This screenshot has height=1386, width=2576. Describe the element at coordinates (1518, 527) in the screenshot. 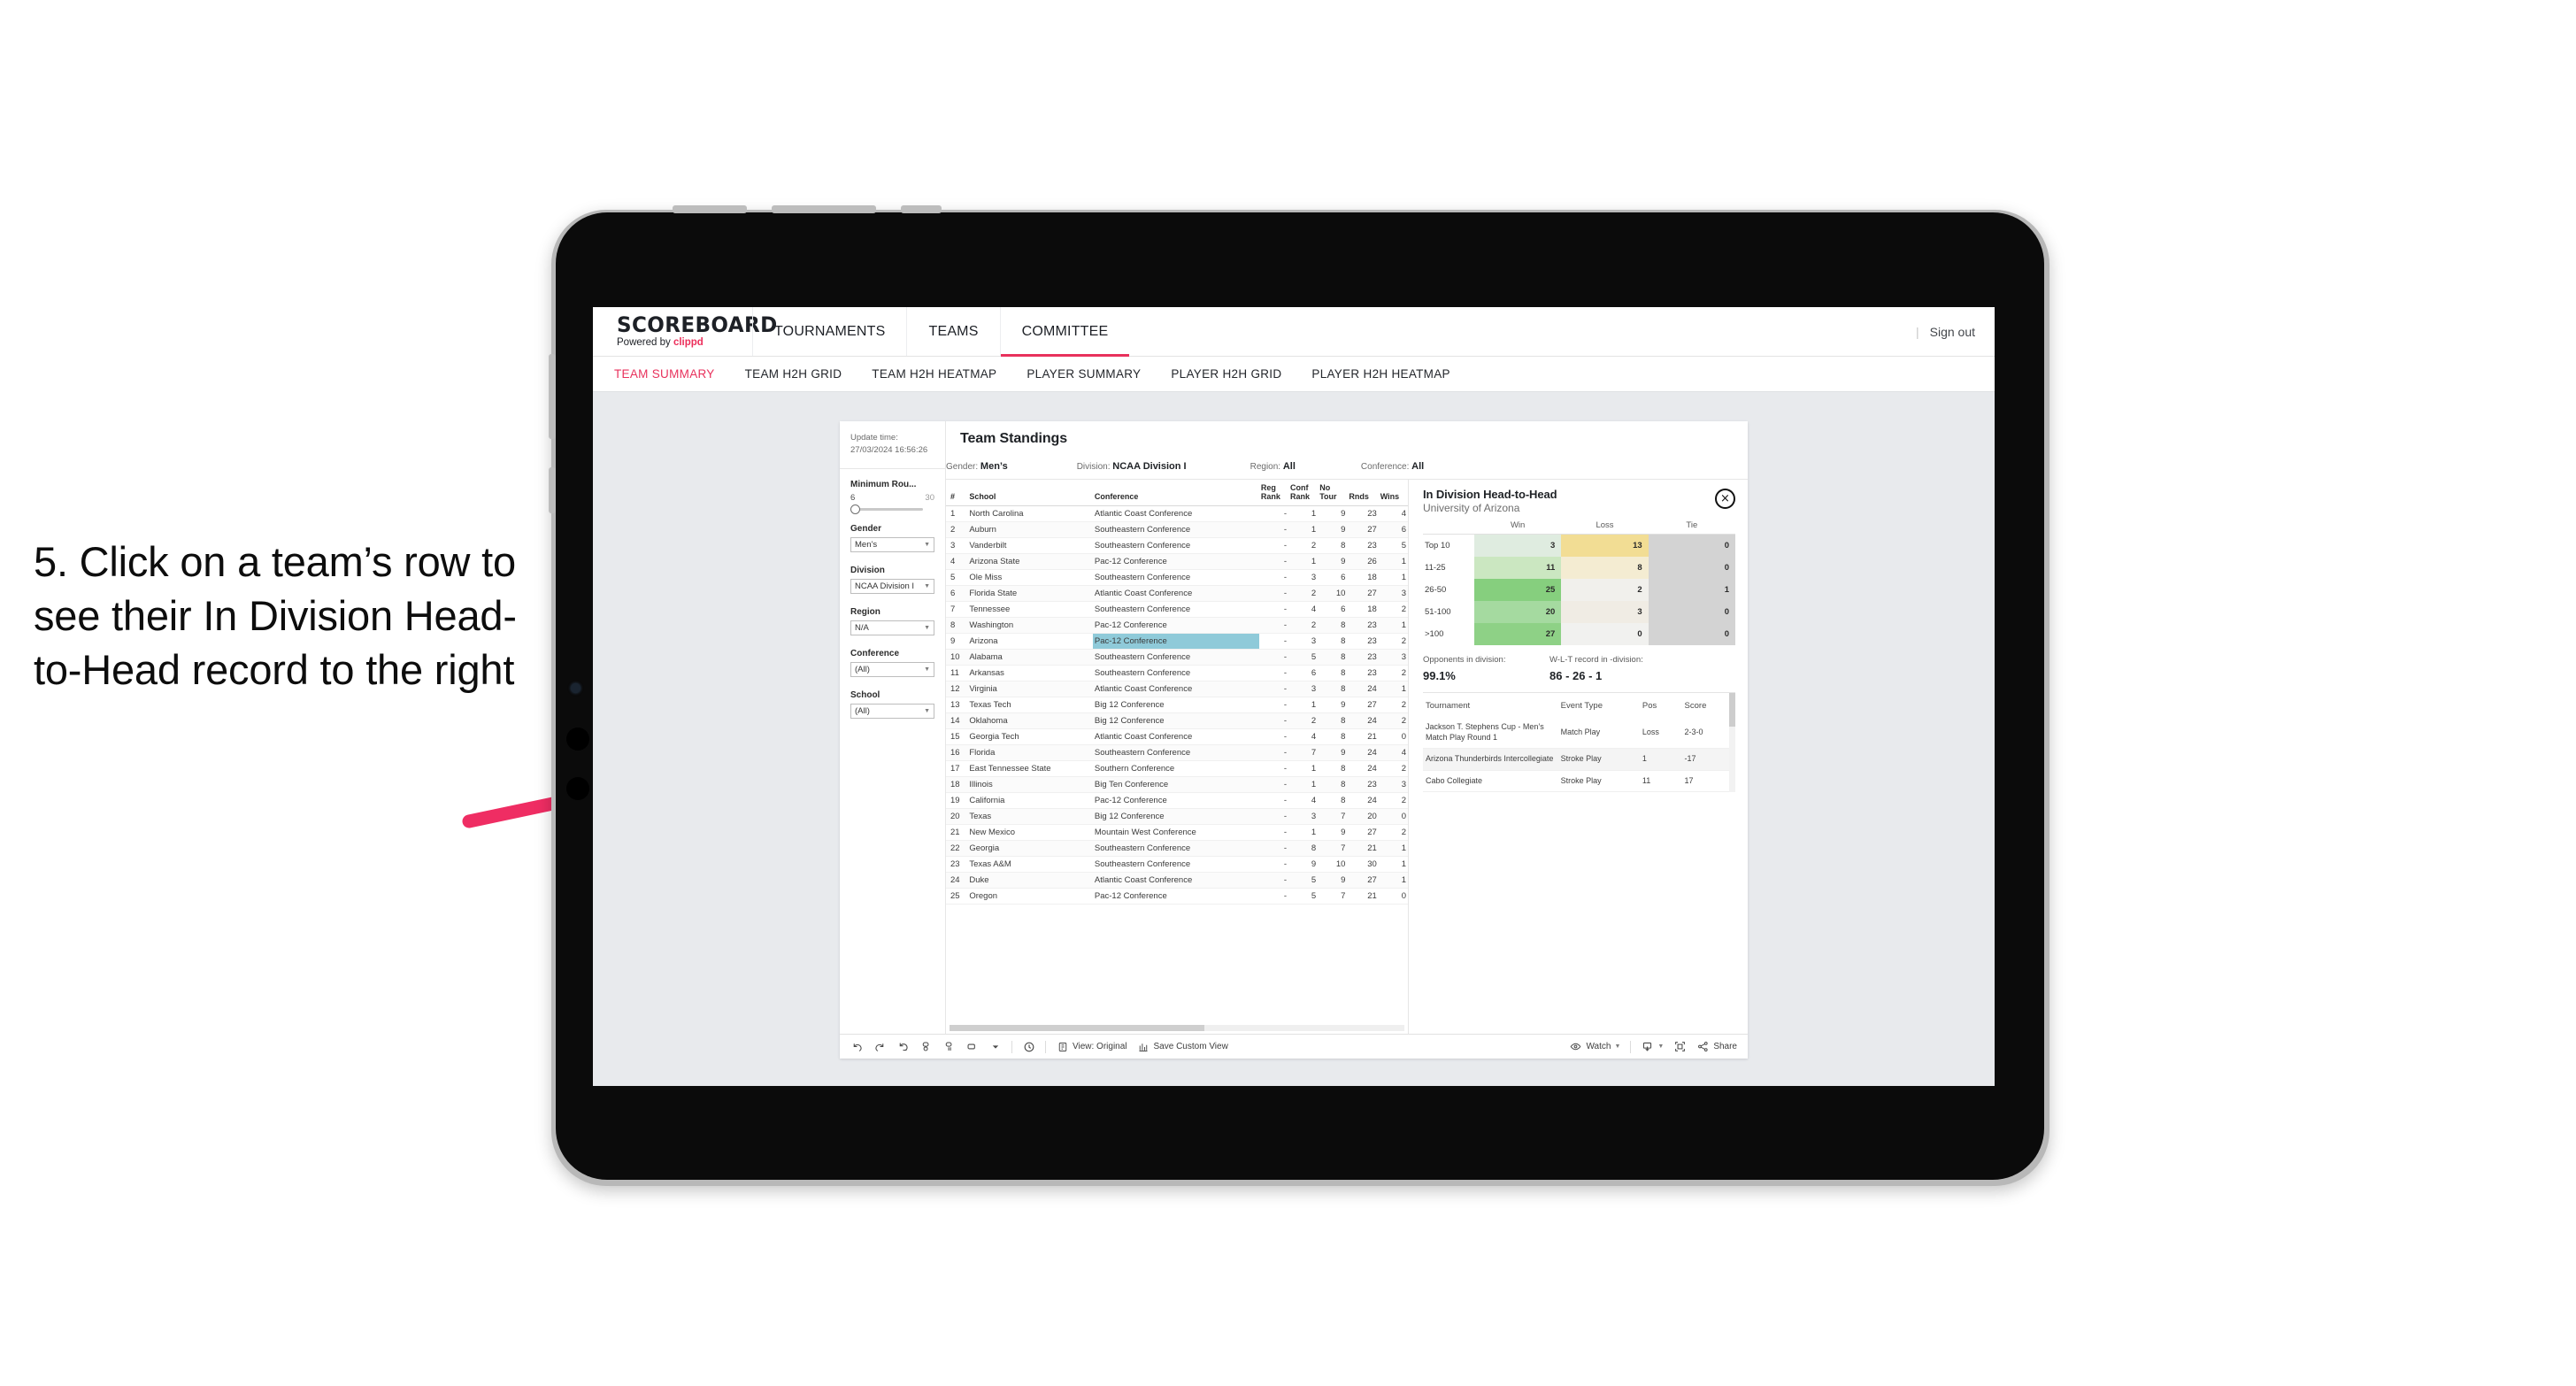

I see `h2h-th-win: Win` at that location.